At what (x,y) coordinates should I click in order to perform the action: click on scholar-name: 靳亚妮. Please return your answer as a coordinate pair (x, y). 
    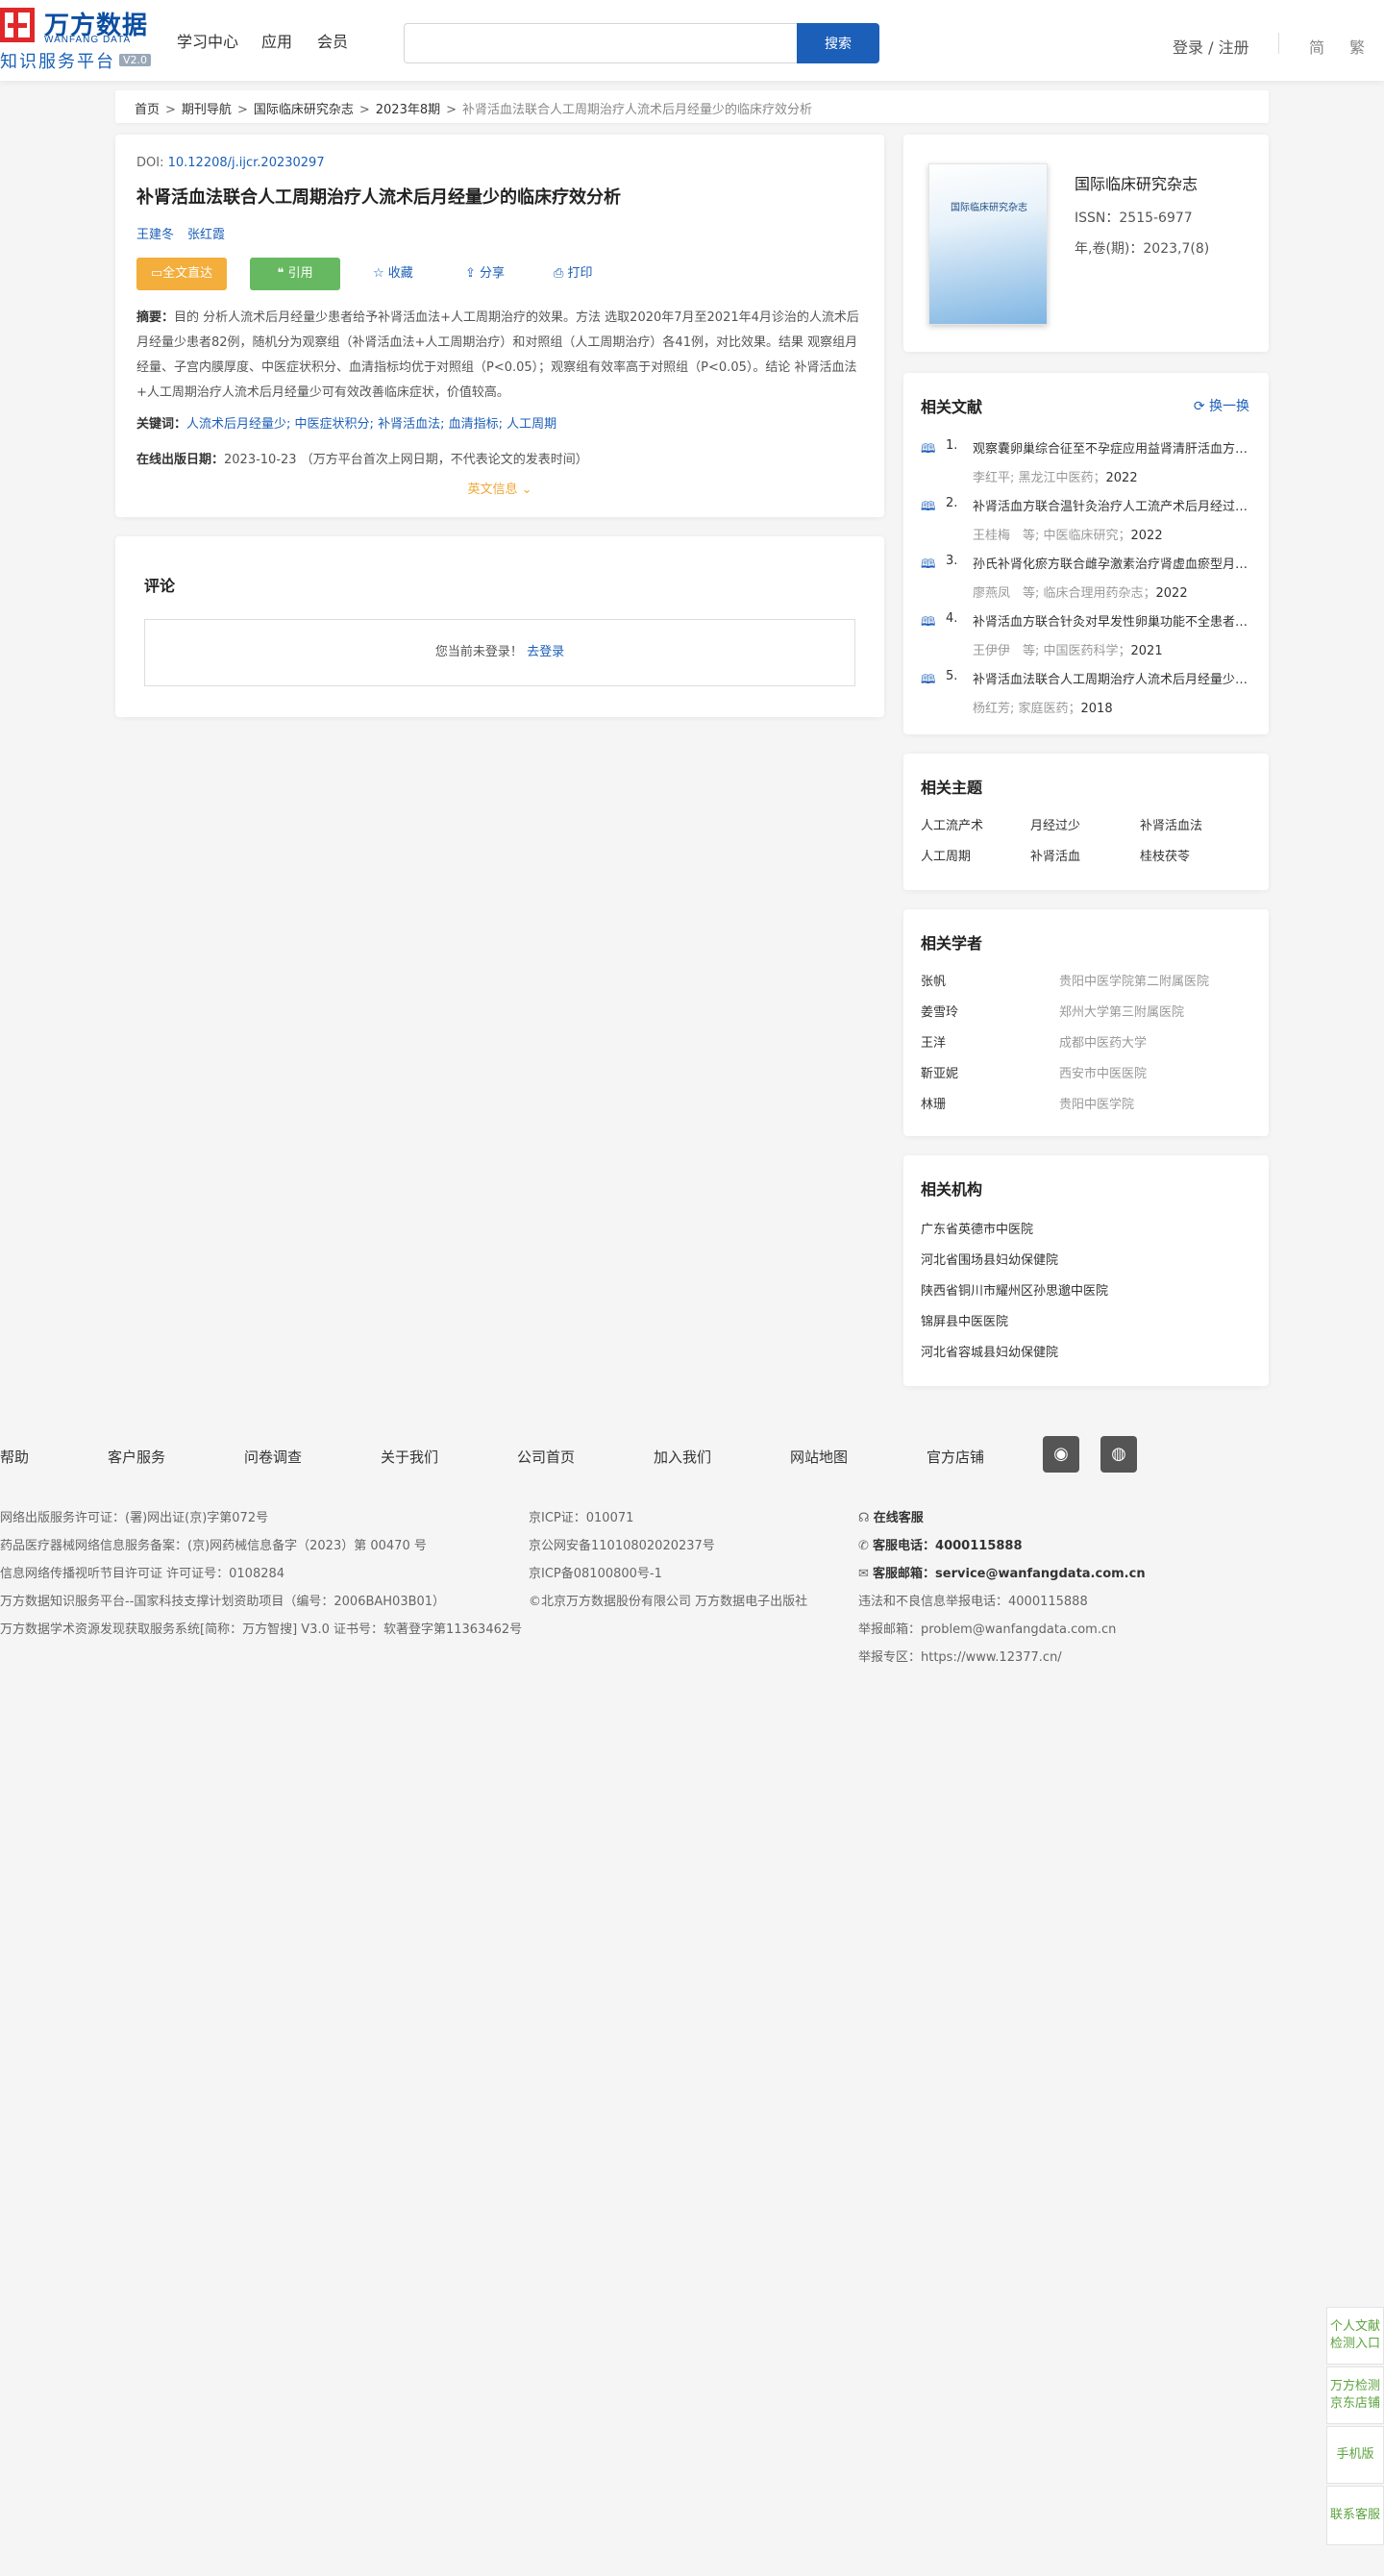
    Looking at the image, I should click on (939, 1072).